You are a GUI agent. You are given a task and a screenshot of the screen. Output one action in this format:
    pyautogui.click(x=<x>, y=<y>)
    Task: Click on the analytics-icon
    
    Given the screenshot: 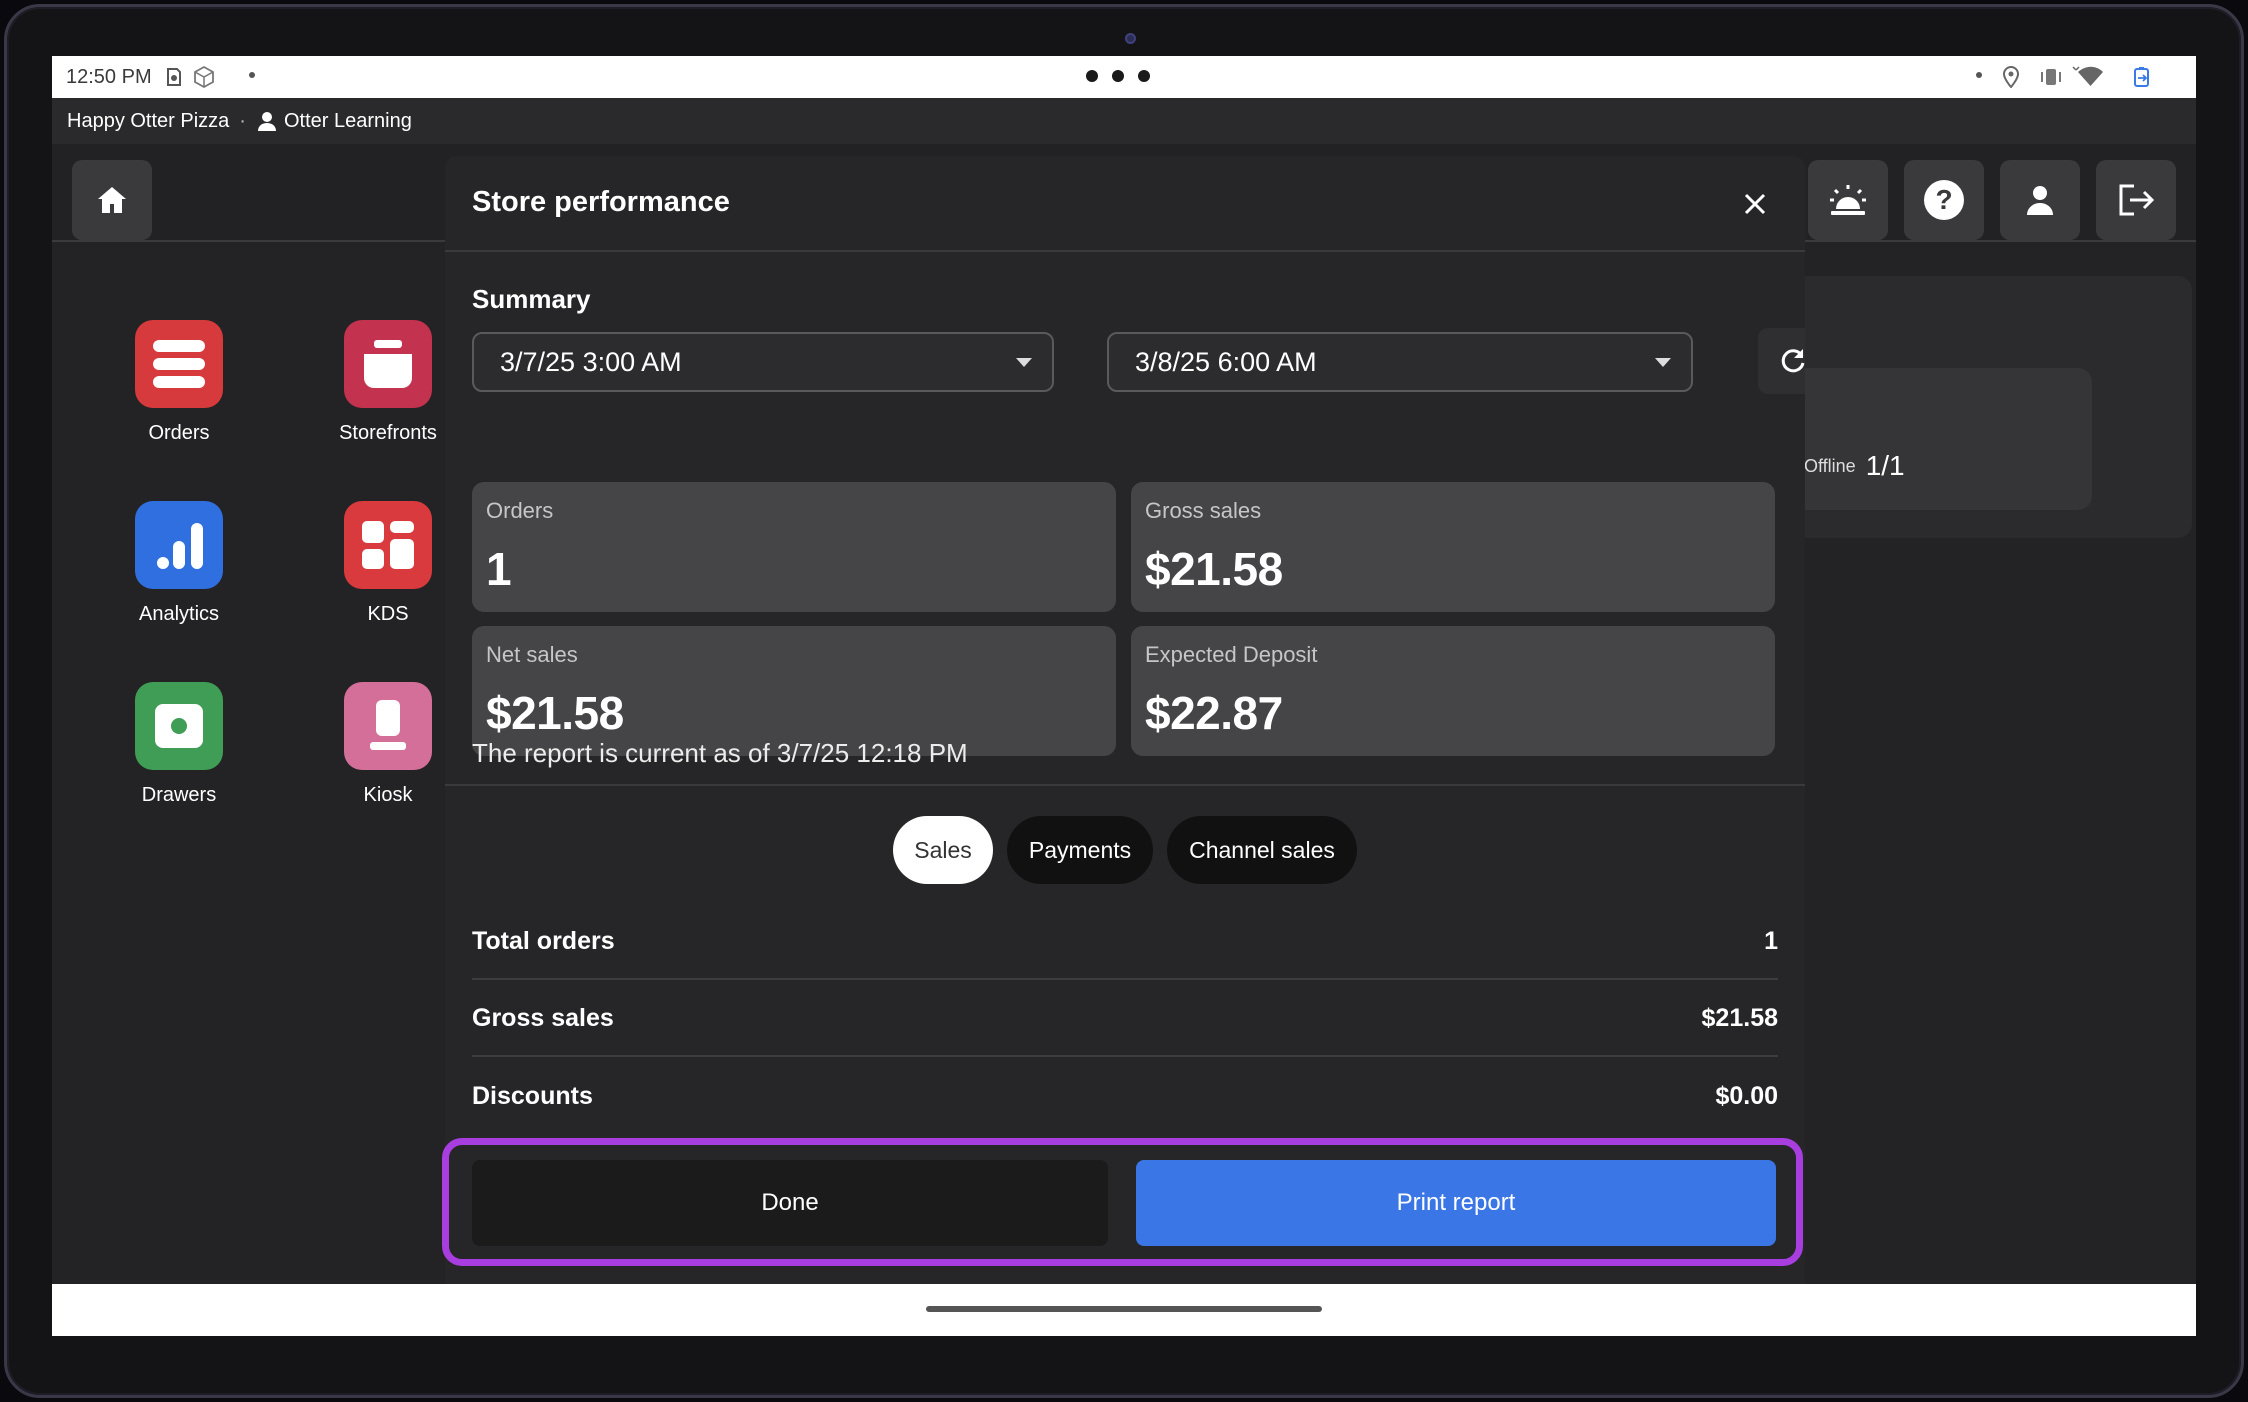 What is the action you would take?
    pyautogui.click(x=179, y=545)
    